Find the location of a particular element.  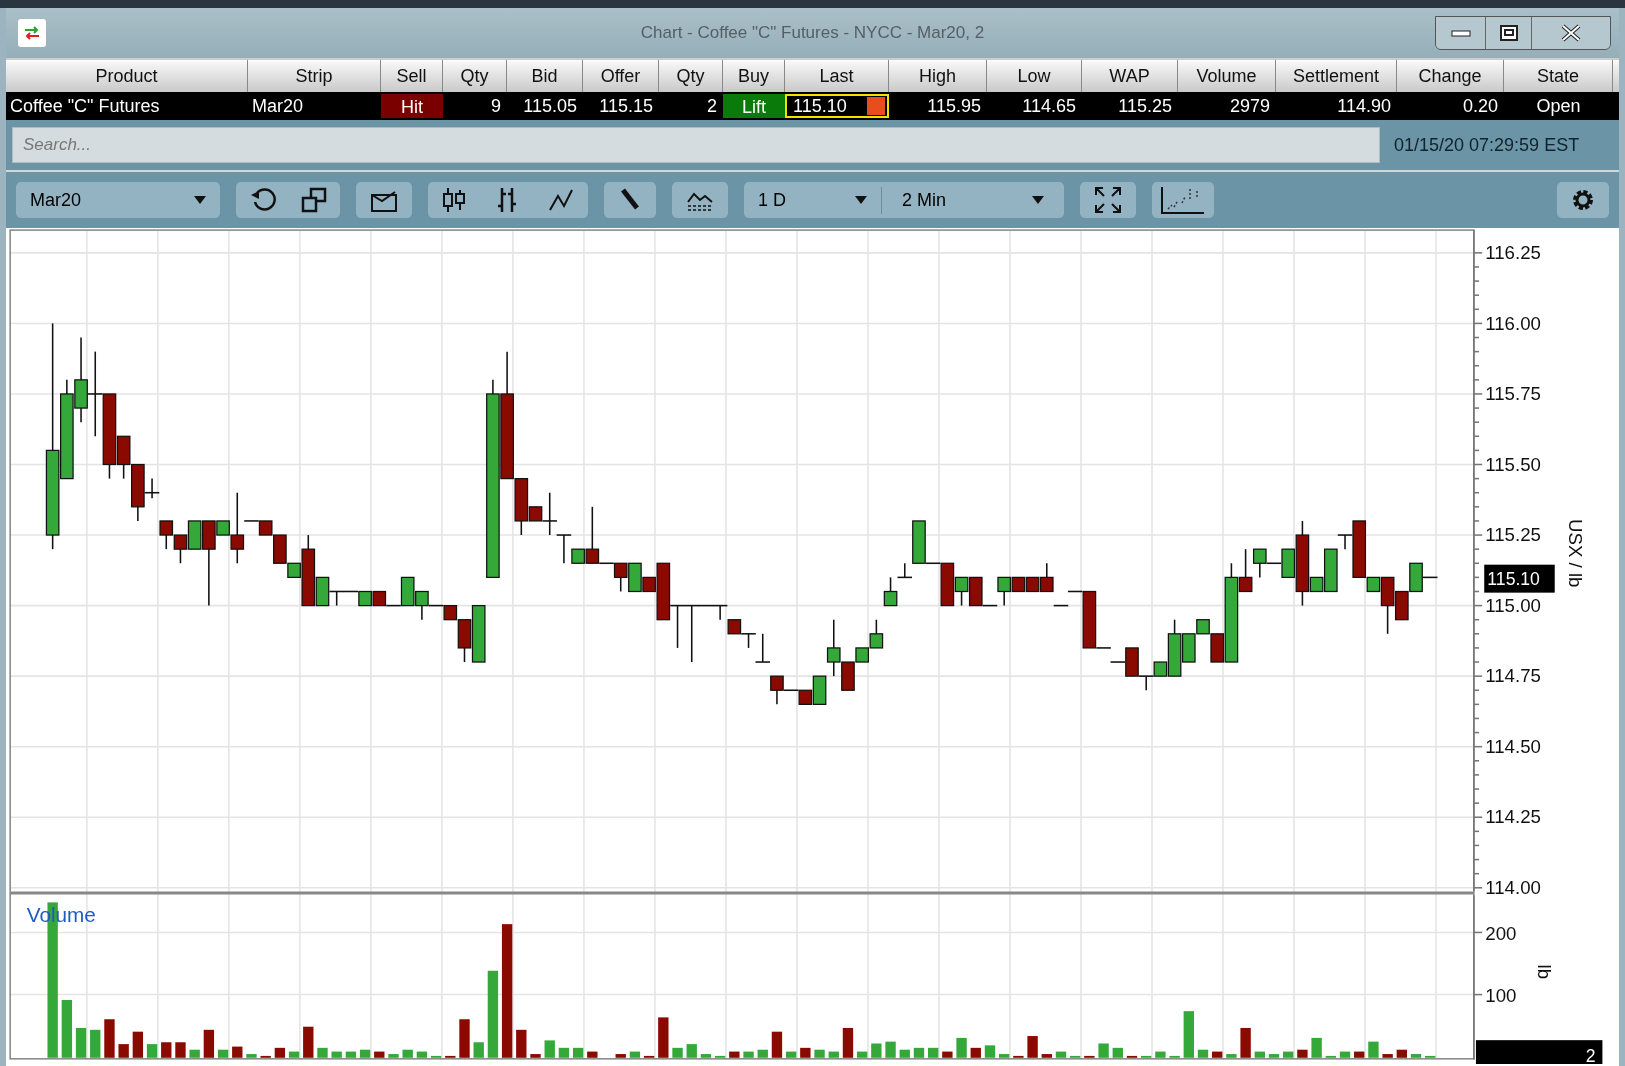

hit-button: Hit is located at coordinates (412, 106).